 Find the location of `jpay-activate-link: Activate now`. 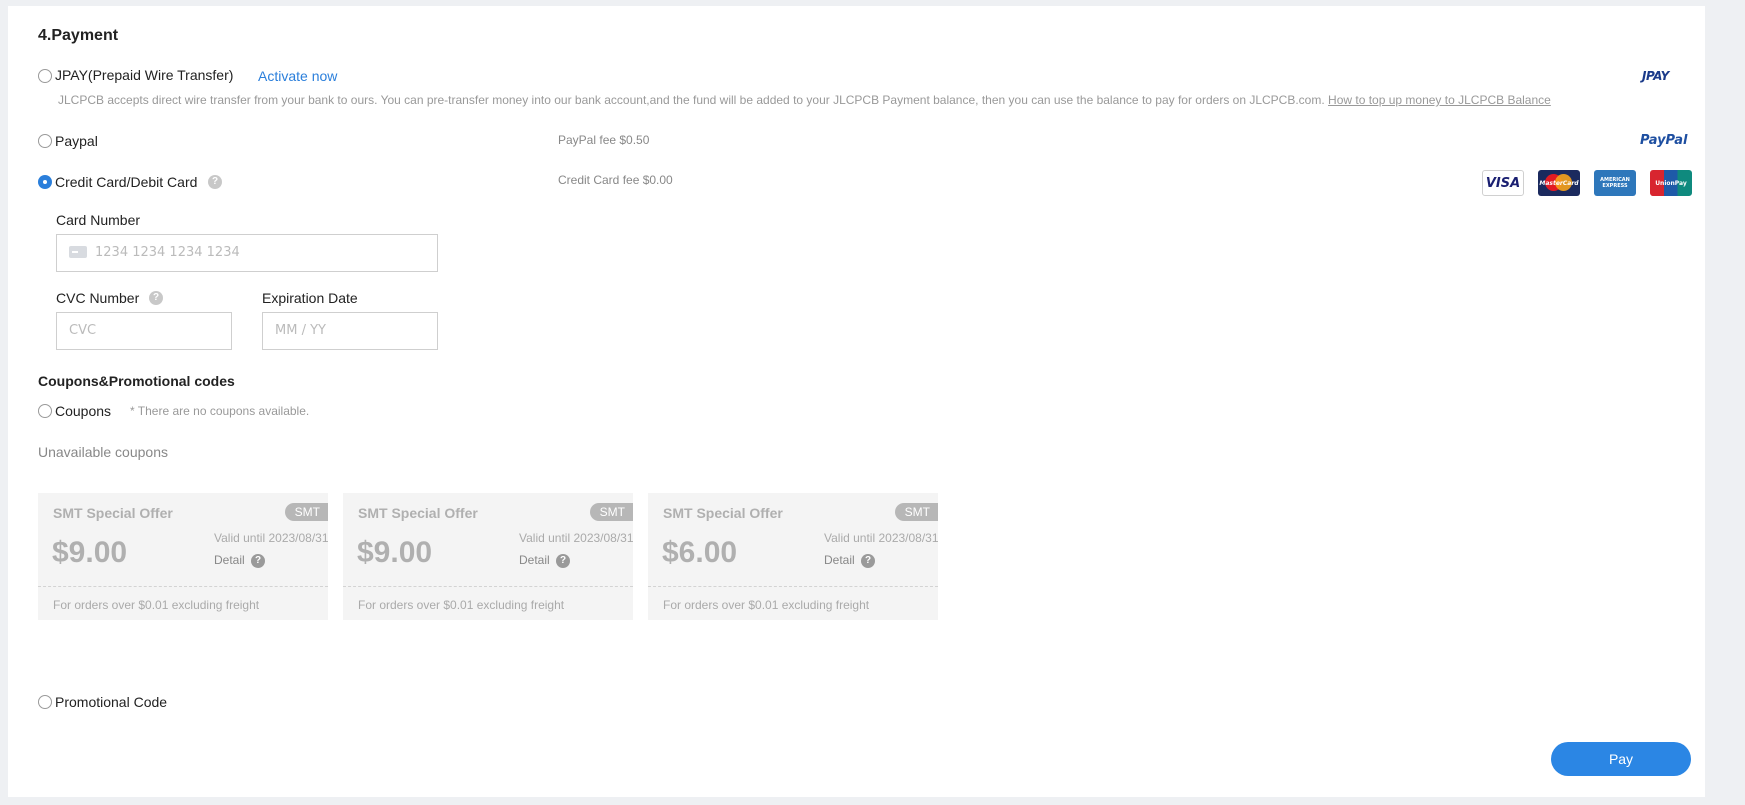

jpay-activate-link: Activate now is located at coordinates (297, 76).